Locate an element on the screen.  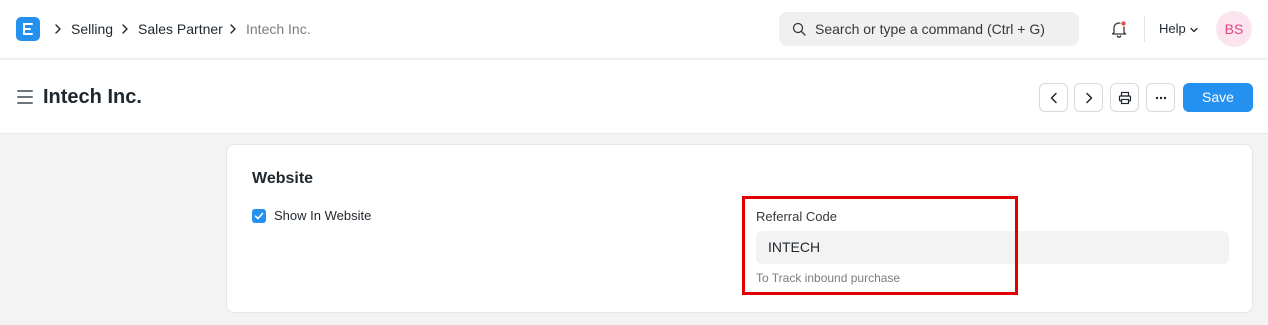
breadcrumb-selling: Selling is located at coordinates (92, 29).